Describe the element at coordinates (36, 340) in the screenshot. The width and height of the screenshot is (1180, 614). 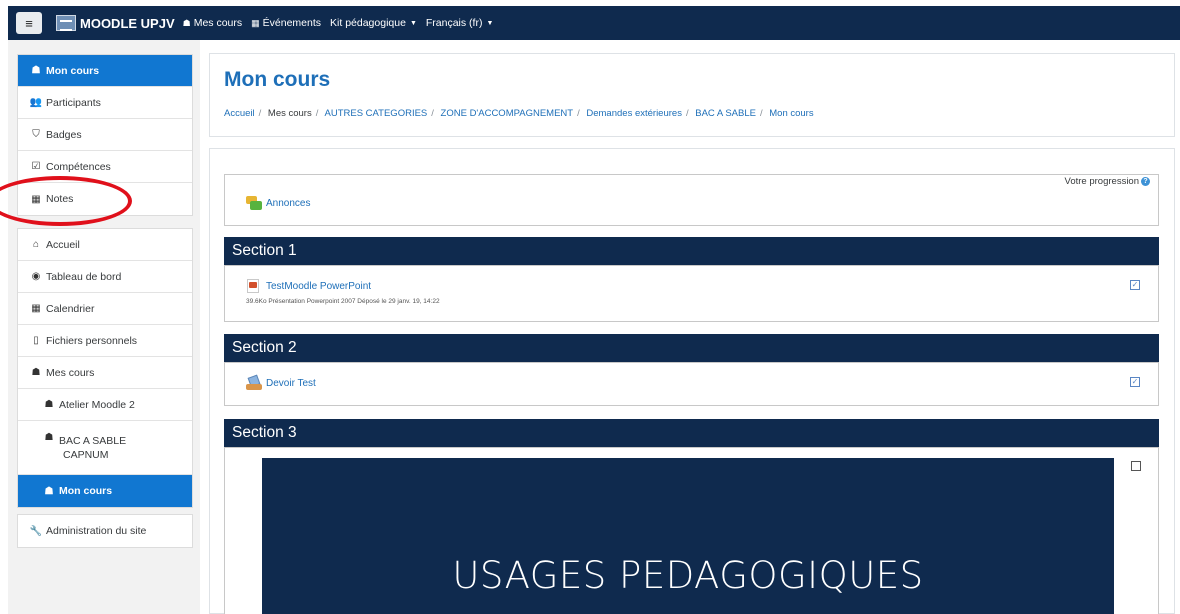
I see `file-icon: ▯` at that location.